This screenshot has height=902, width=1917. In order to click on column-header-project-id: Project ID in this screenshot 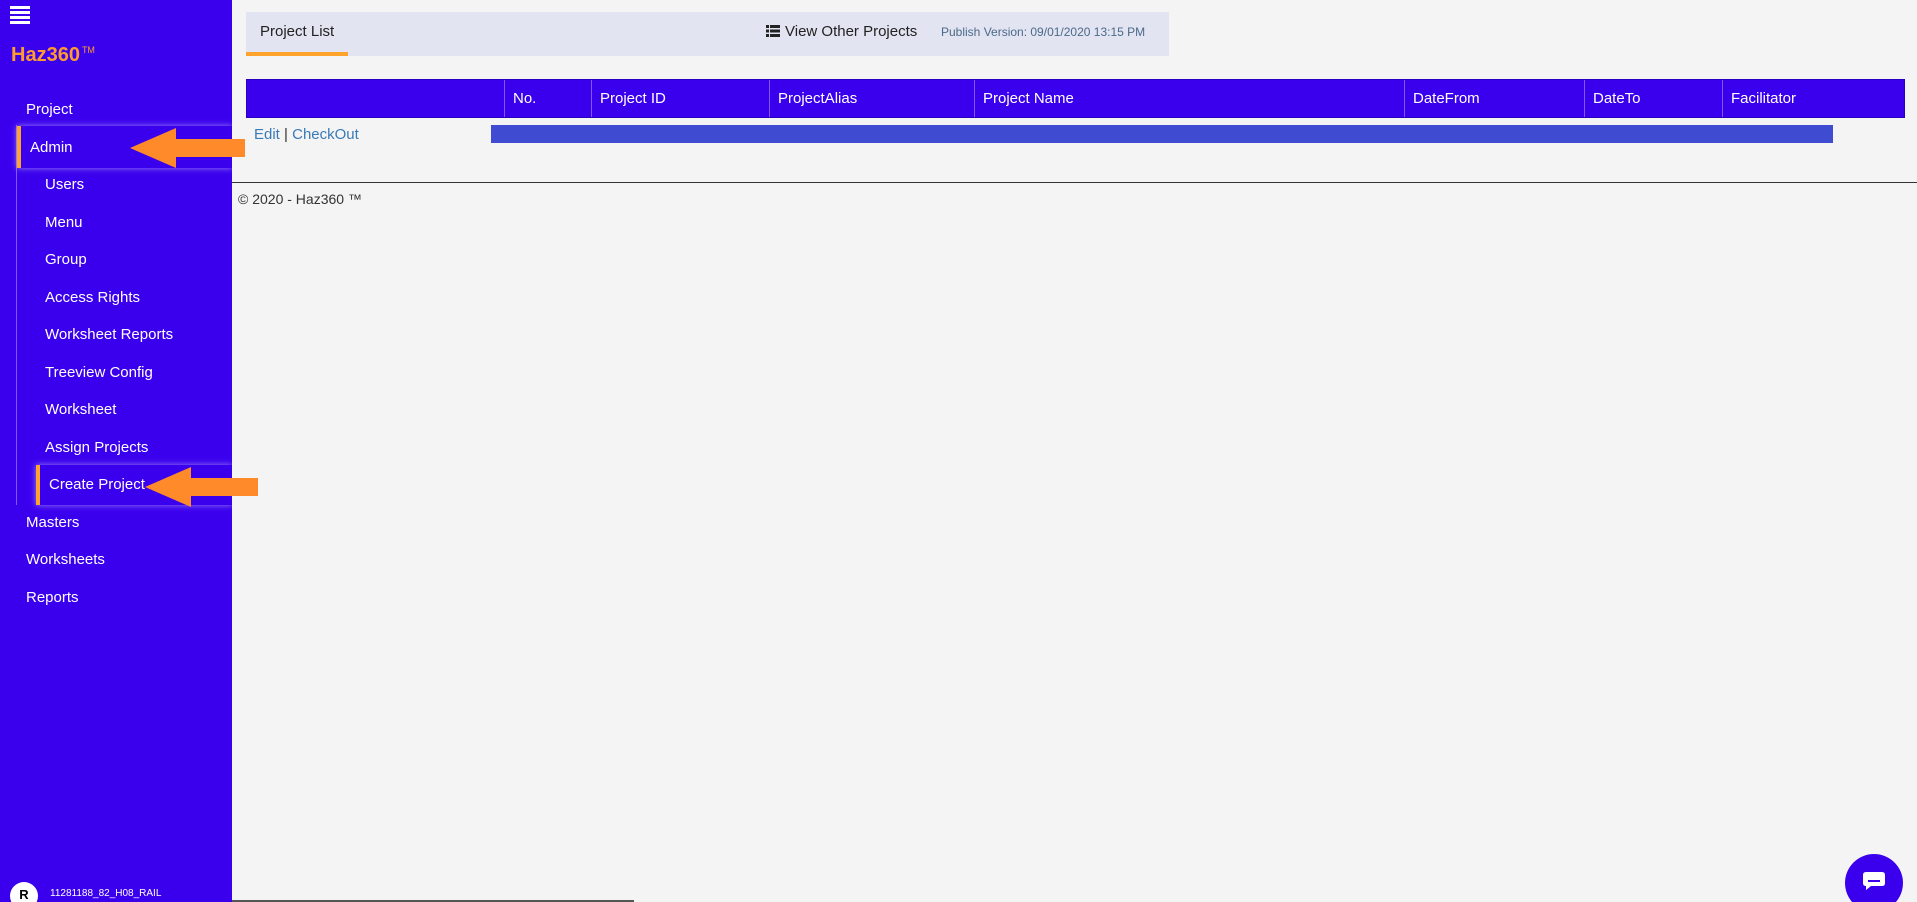, I will do `click(681, 98)`.